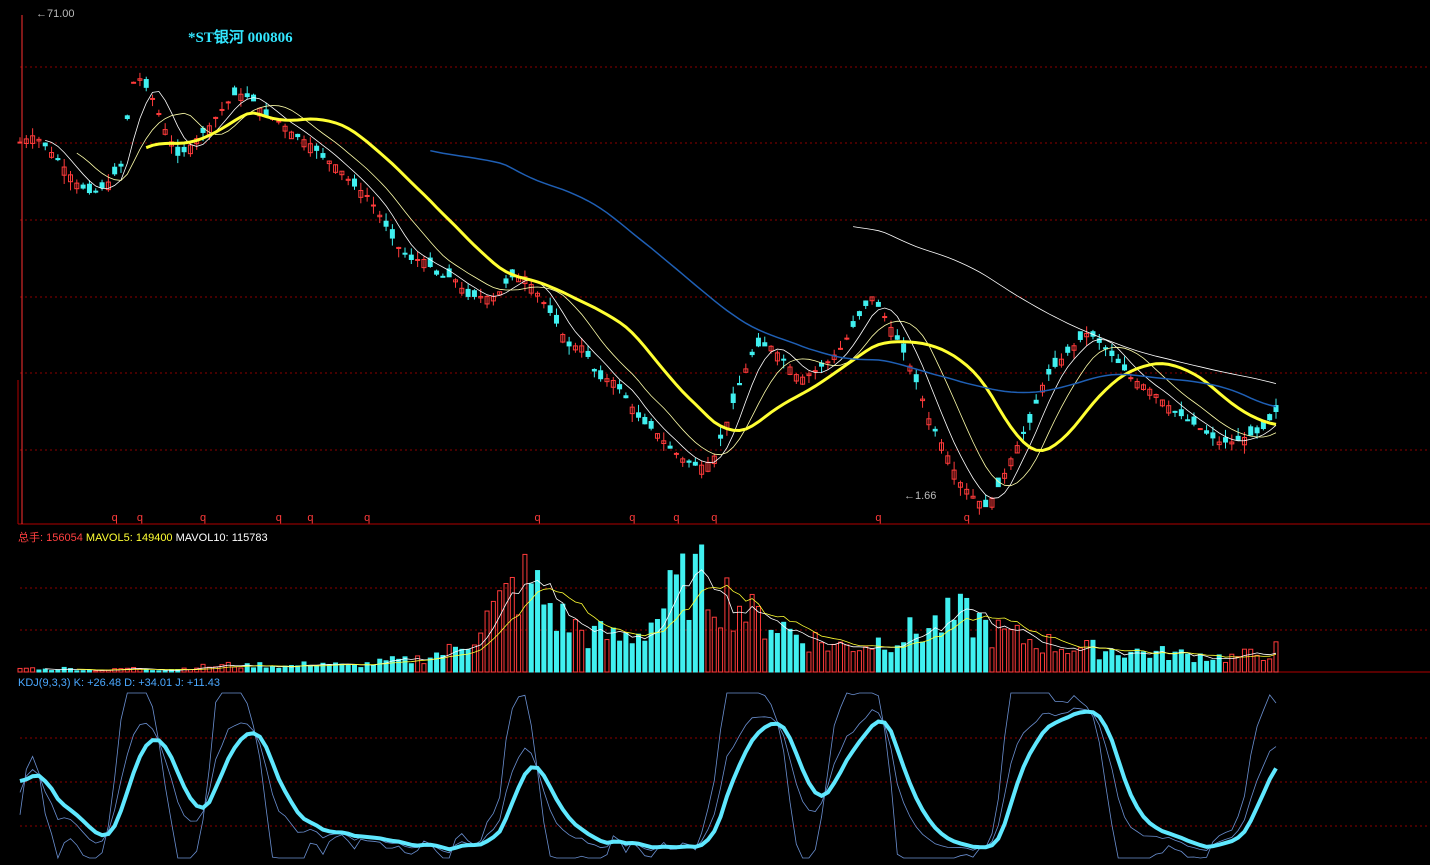  Describe the element at coordinates (119, 683) in the screenshot. I see `kdj-header: KDJ(9,3,3) K: +26.48 D: +34.01 J: +11.43` at that location.